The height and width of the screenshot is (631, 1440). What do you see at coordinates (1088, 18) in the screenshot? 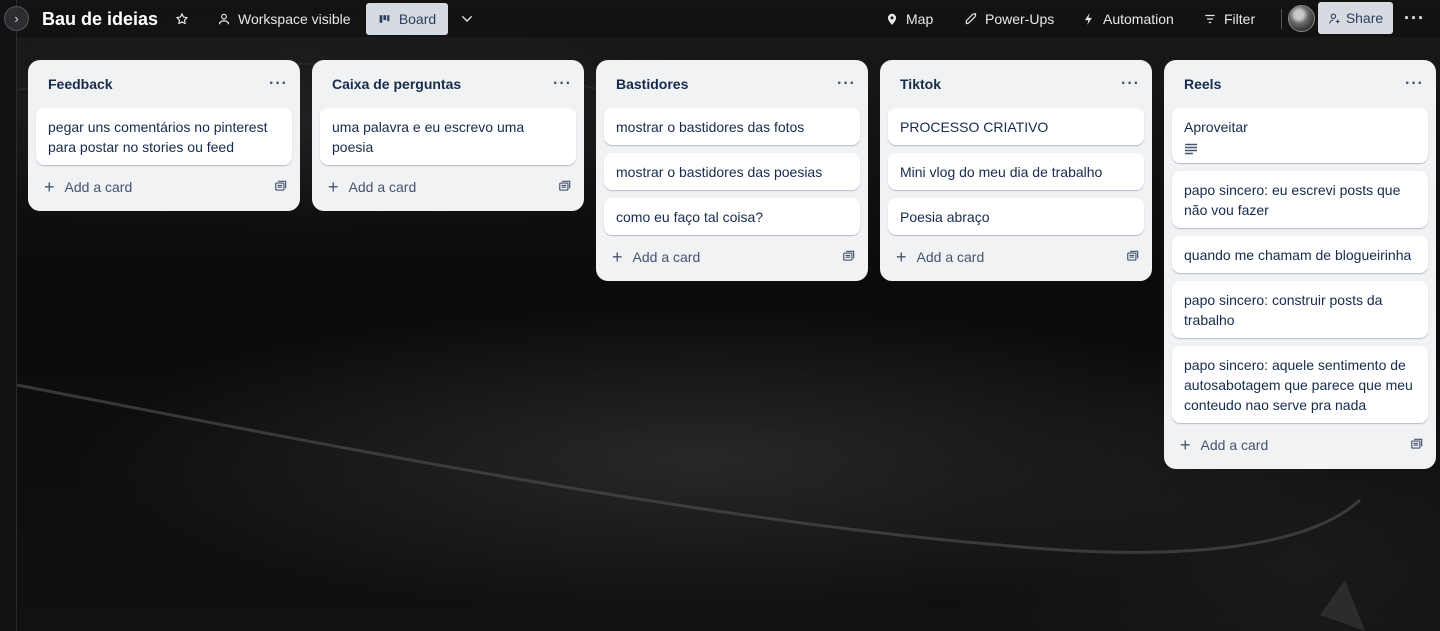
I see `lightning-icon` at bounding box center [1088, 18].